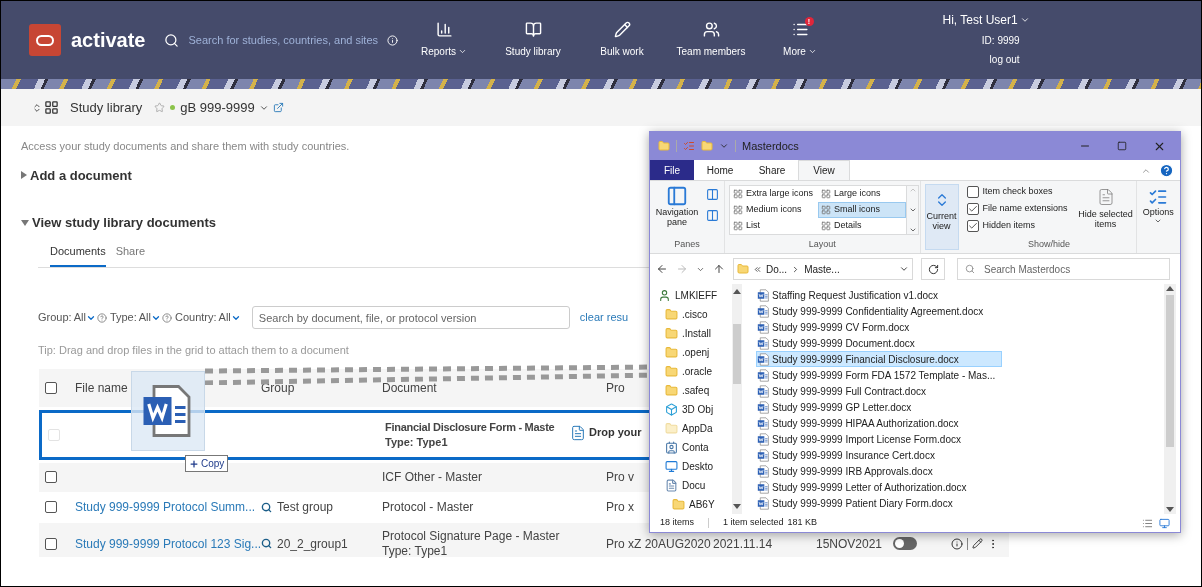 This screenshot has width=1202, height=587. I want to click on file-item: Study 999-9999 CV Form.docx, so click(879, 327).